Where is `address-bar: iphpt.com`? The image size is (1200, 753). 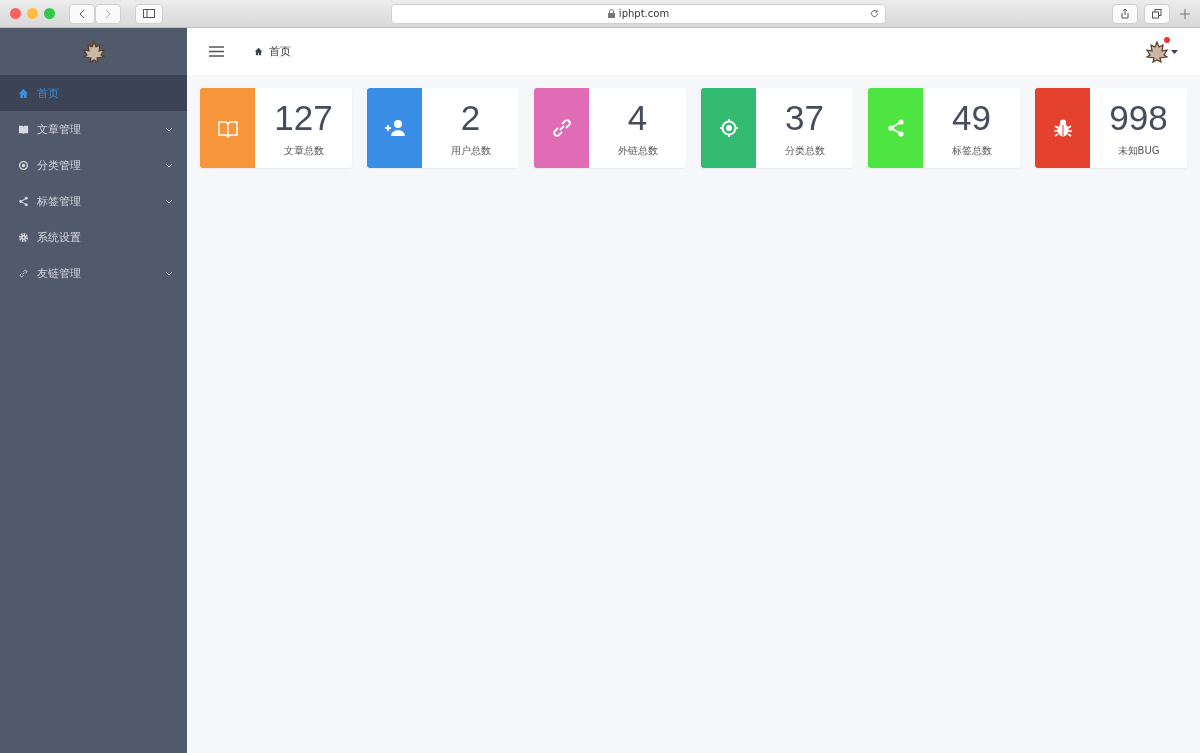 address-bar: iphpt.com is located at coordinates (638, 13).